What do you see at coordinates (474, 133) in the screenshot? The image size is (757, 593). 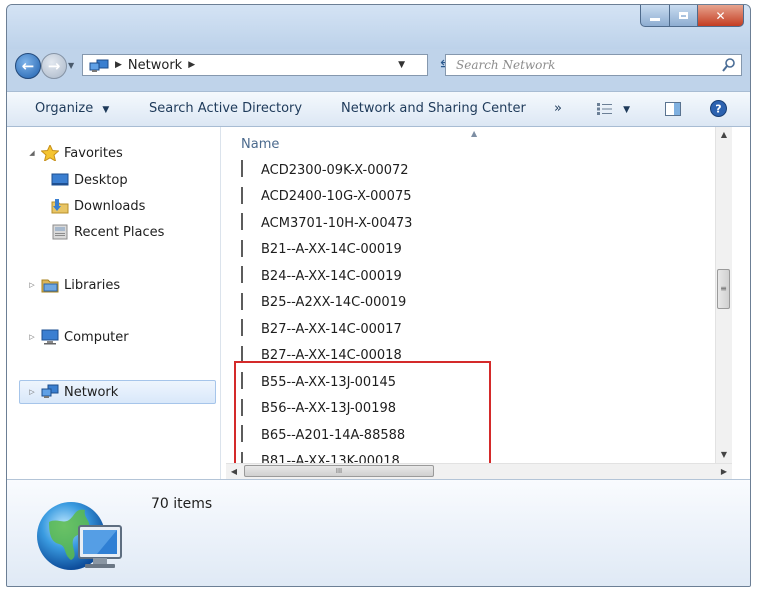 I see `sort-arrow-icon: ▲` at bounding box center [474, 133].